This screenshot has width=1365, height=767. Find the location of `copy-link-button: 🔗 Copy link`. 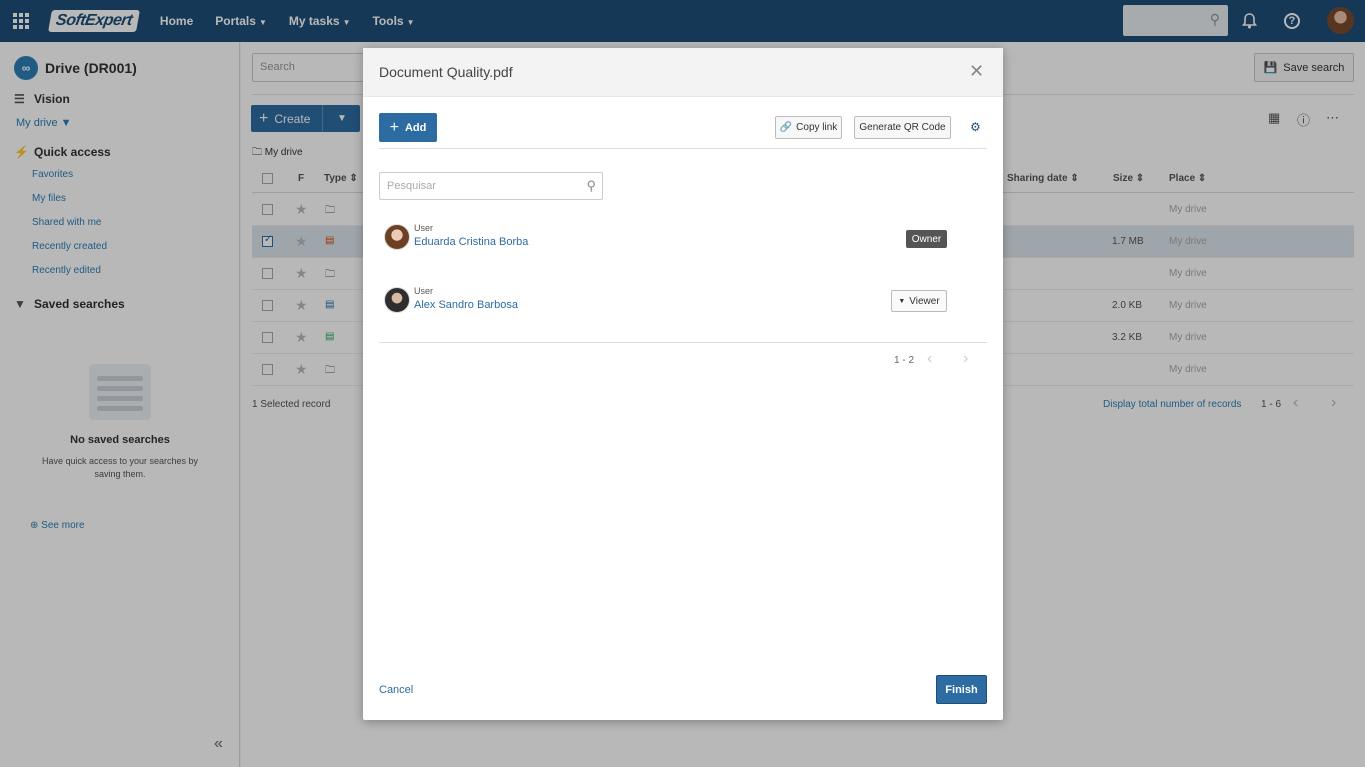

copy-link-button: 🔗 Copy link is located at coordinates (808, 127).